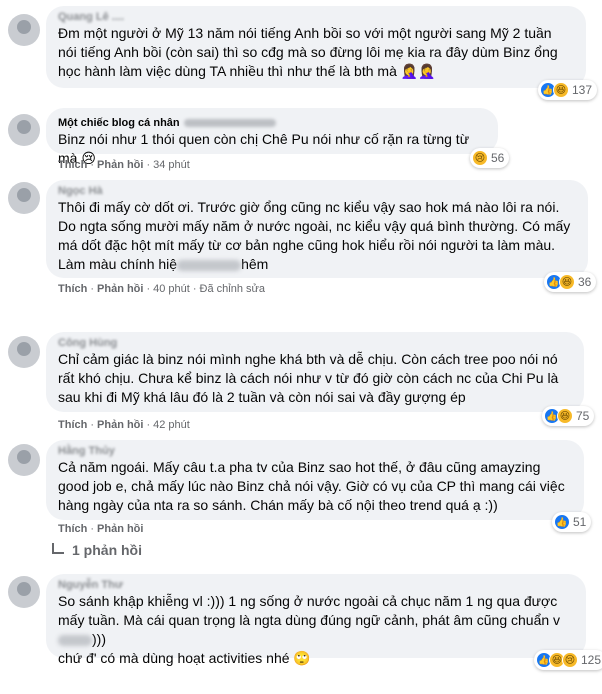 The width and height of the screenshot is (602, 694). What do you see at coordinates (583, 416) in the screenshot?
I see `reaction-count: 75` at bounding box center [583, 416].